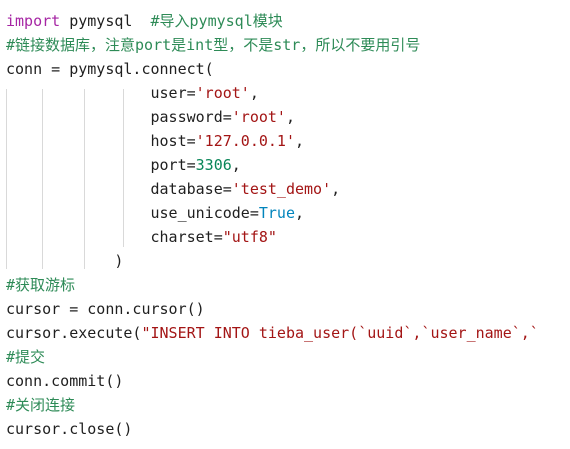 This screenshot has width=570, height=449. Describe the element at coordinates (74, 333) in the screenshot. I see `code-text: cursor.execute(` at that location.